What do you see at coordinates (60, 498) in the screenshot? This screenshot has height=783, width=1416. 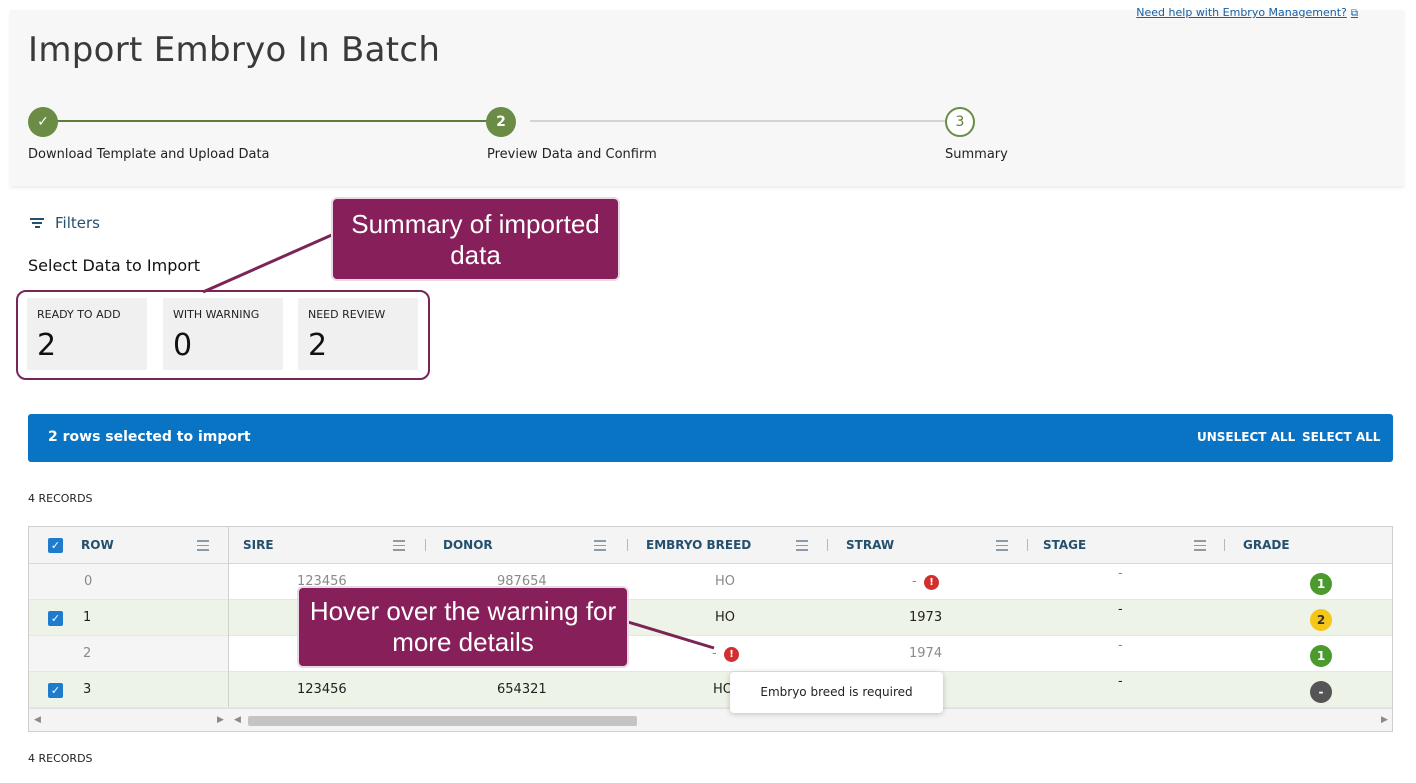 I see `records-count-top: 4 RECORDS` at bounding box center [60, 498].